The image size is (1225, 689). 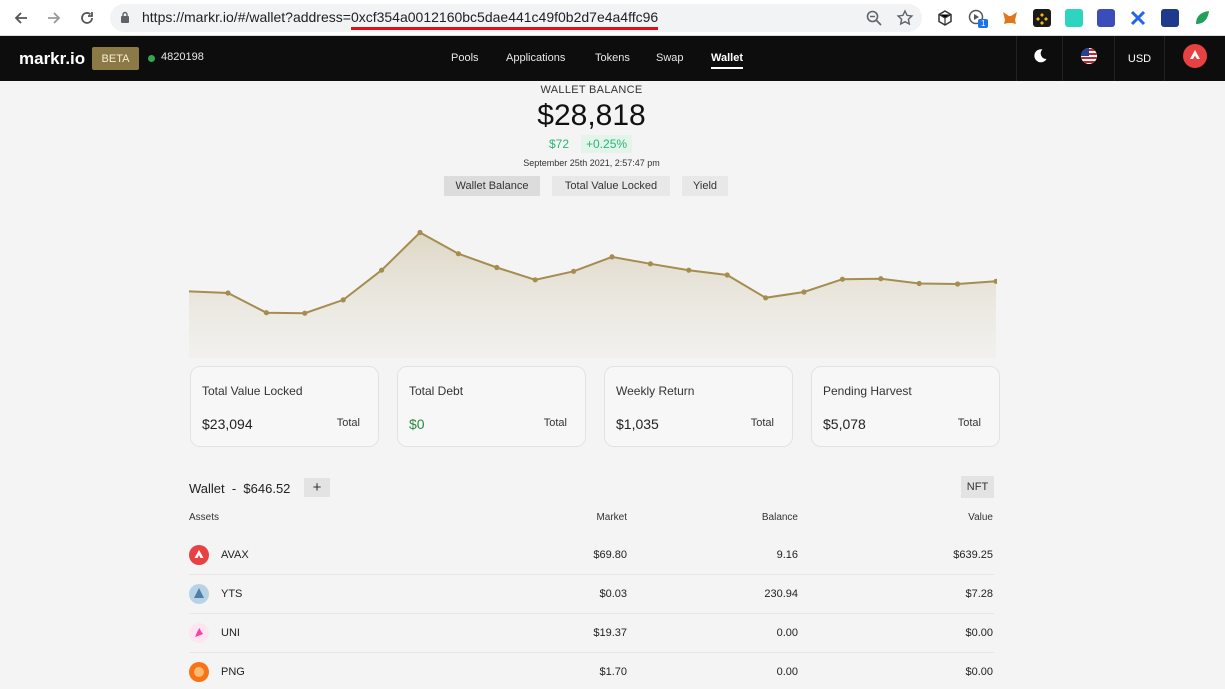 I want to click on card-value: $23,094, so click(x=227, y=424).